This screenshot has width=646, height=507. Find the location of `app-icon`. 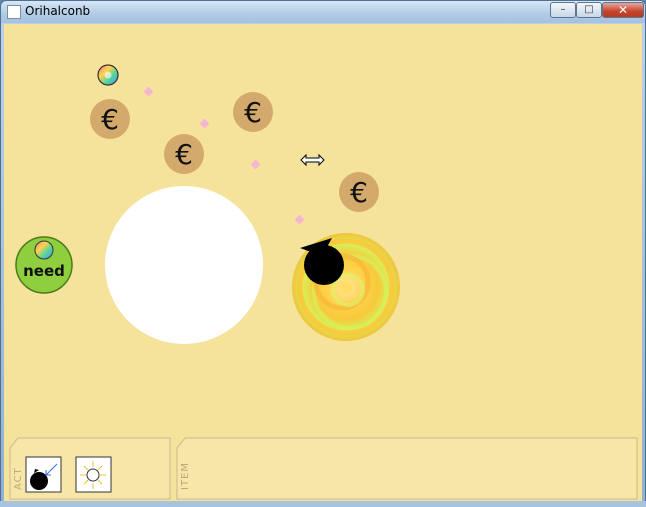

app-icon is located at coordinates (14, 12).